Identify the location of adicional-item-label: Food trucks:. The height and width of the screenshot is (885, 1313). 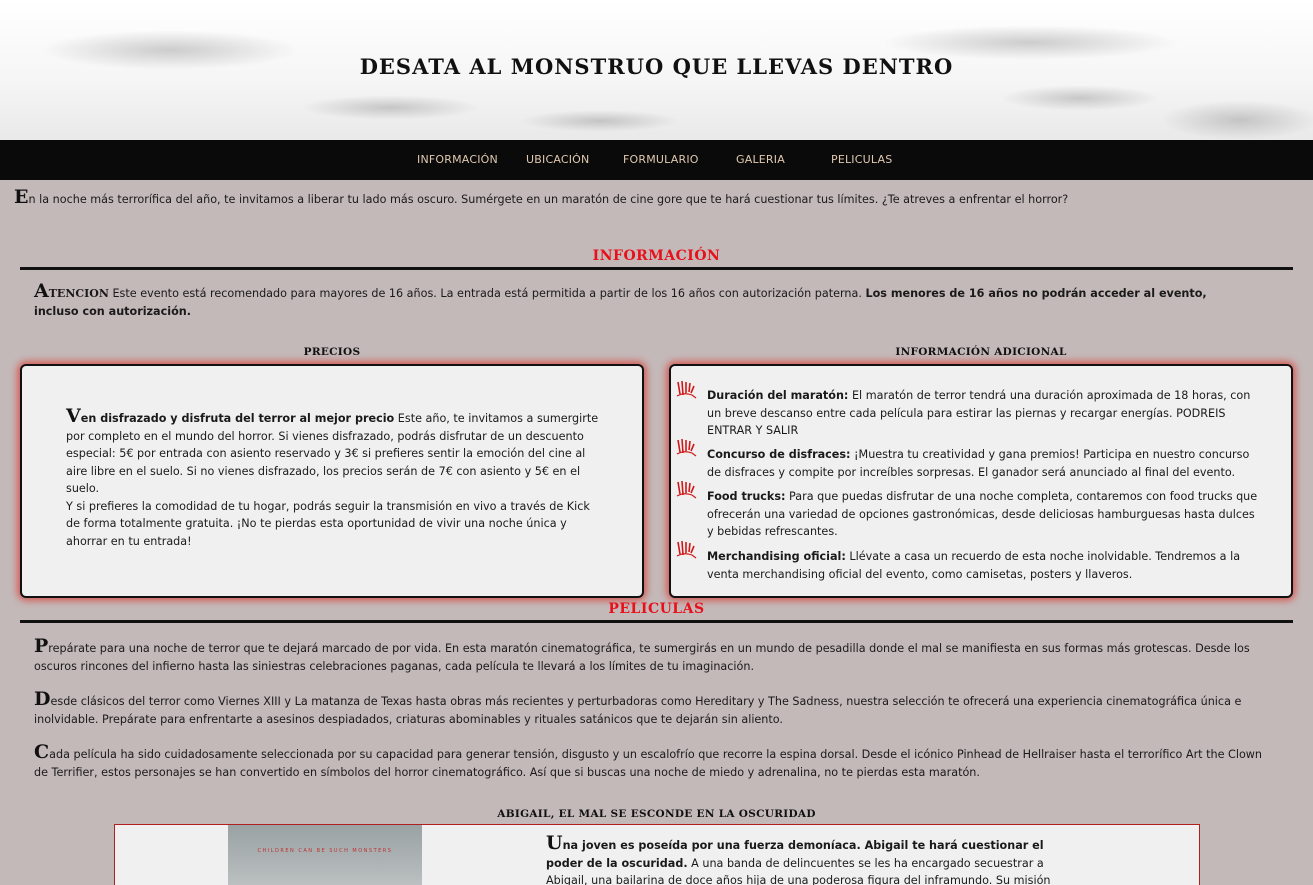
(746, 496).